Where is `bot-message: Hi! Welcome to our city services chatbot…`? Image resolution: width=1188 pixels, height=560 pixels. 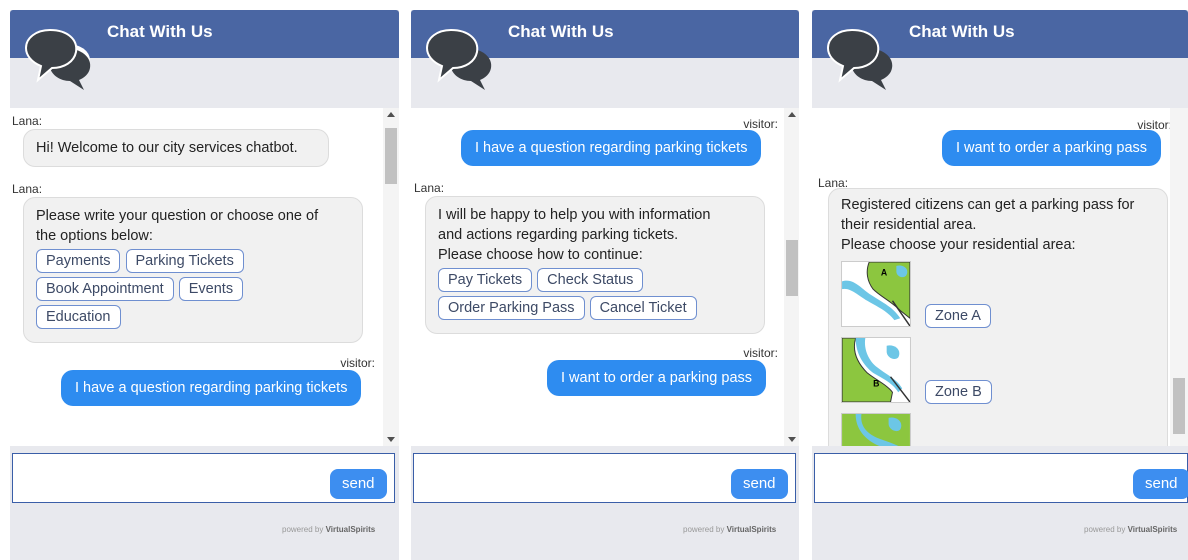 bot-message: Hi! Welcome to our city services chatbot… is located at coordinates (176, 148).